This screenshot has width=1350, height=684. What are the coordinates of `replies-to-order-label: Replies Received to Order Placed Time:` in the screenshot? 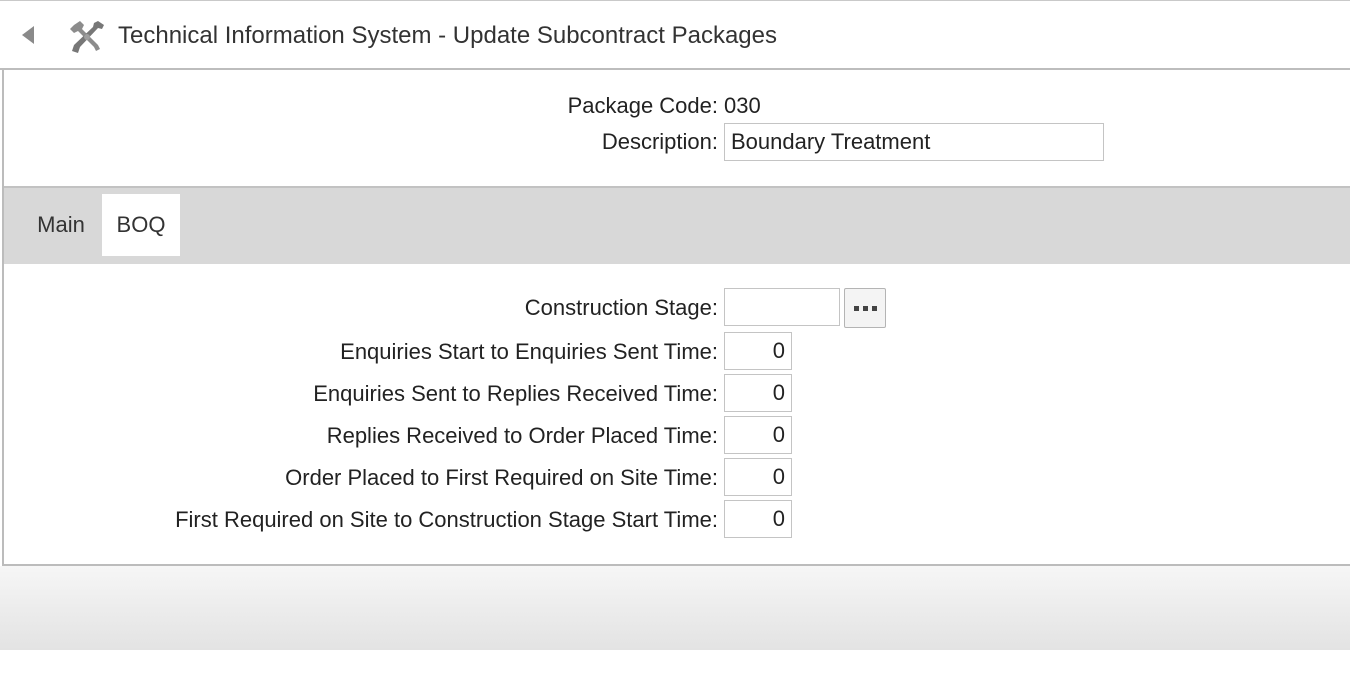 It's located at (522, 435).